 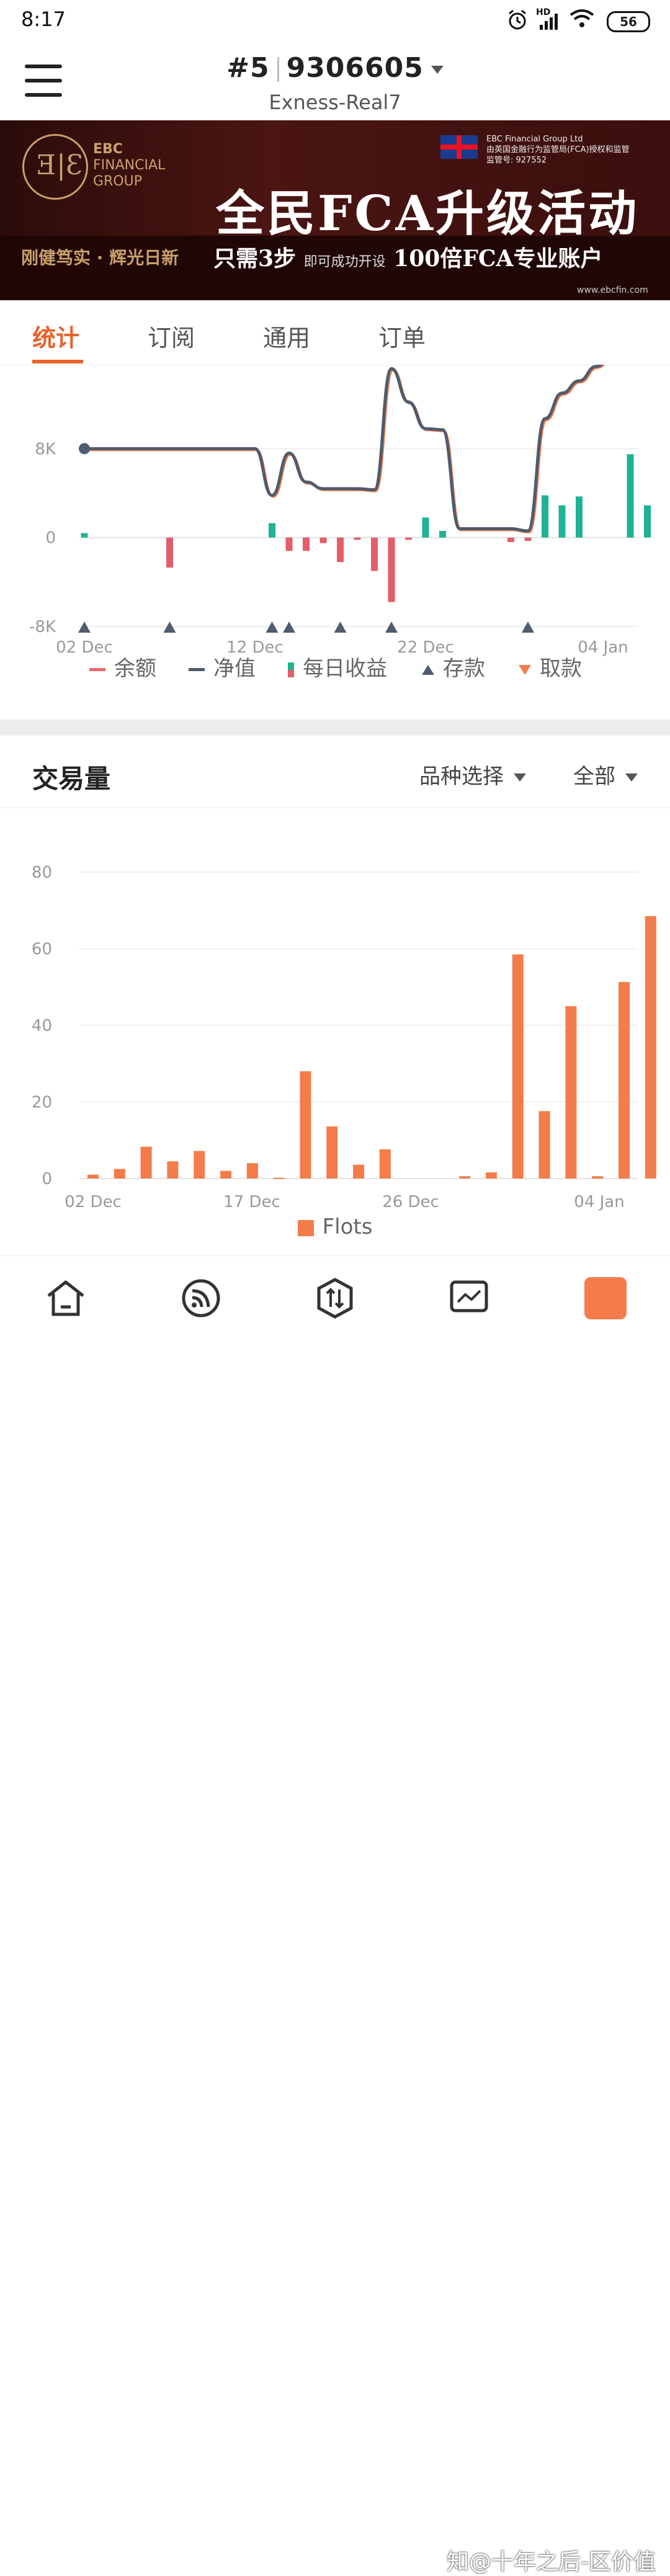 What do you see at coordinates (42, 1103) in the screenshot?
I see `y-tick-label: 20` at bounding box center [42, 1103].